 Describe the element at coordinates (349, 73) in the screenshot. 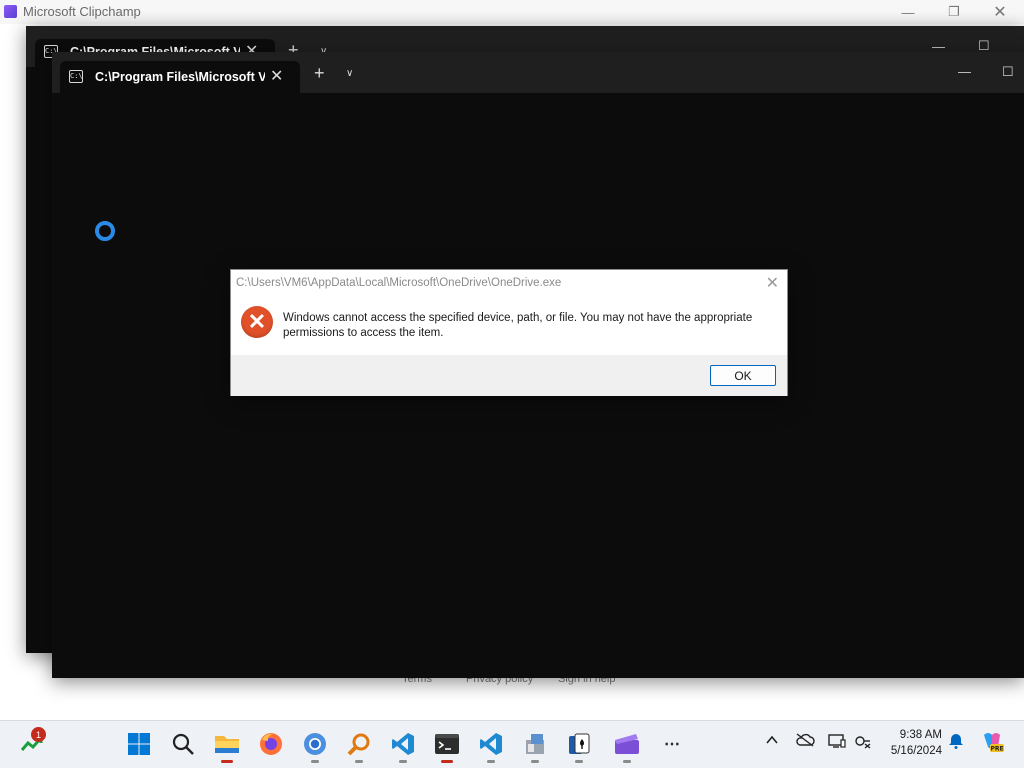

I see `chevron-down-icon: ∨` at that location.